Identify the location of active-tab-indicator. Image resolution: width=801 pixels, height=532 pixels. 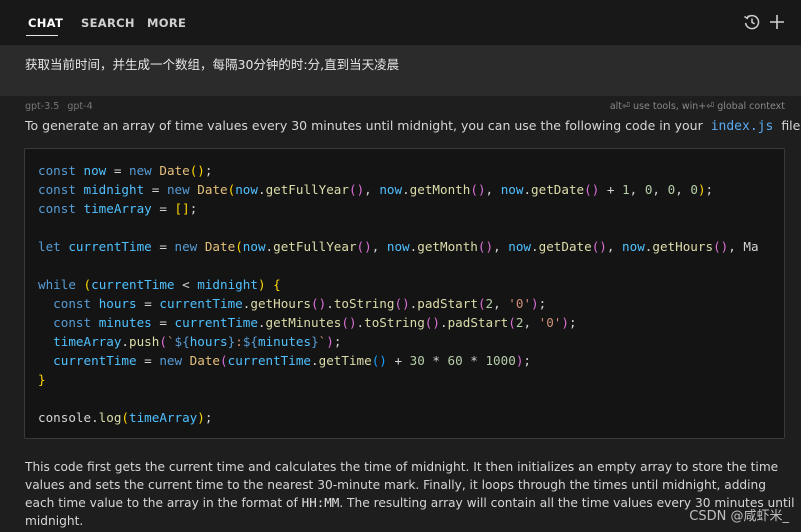
(42, 35).